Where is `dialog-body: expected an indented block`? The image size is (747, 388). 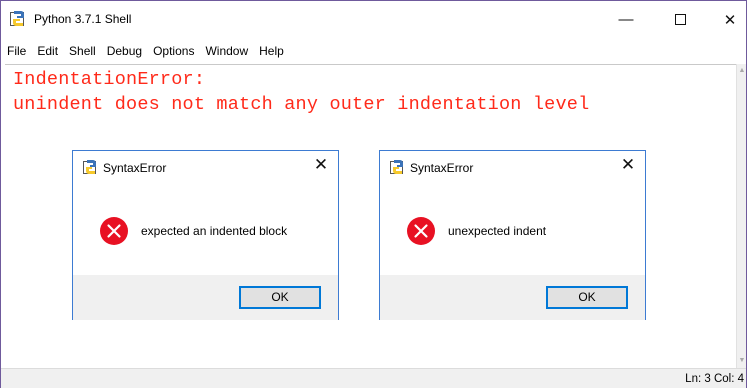
dialog-body: expected an indented block is located at coordinates (205, 228).